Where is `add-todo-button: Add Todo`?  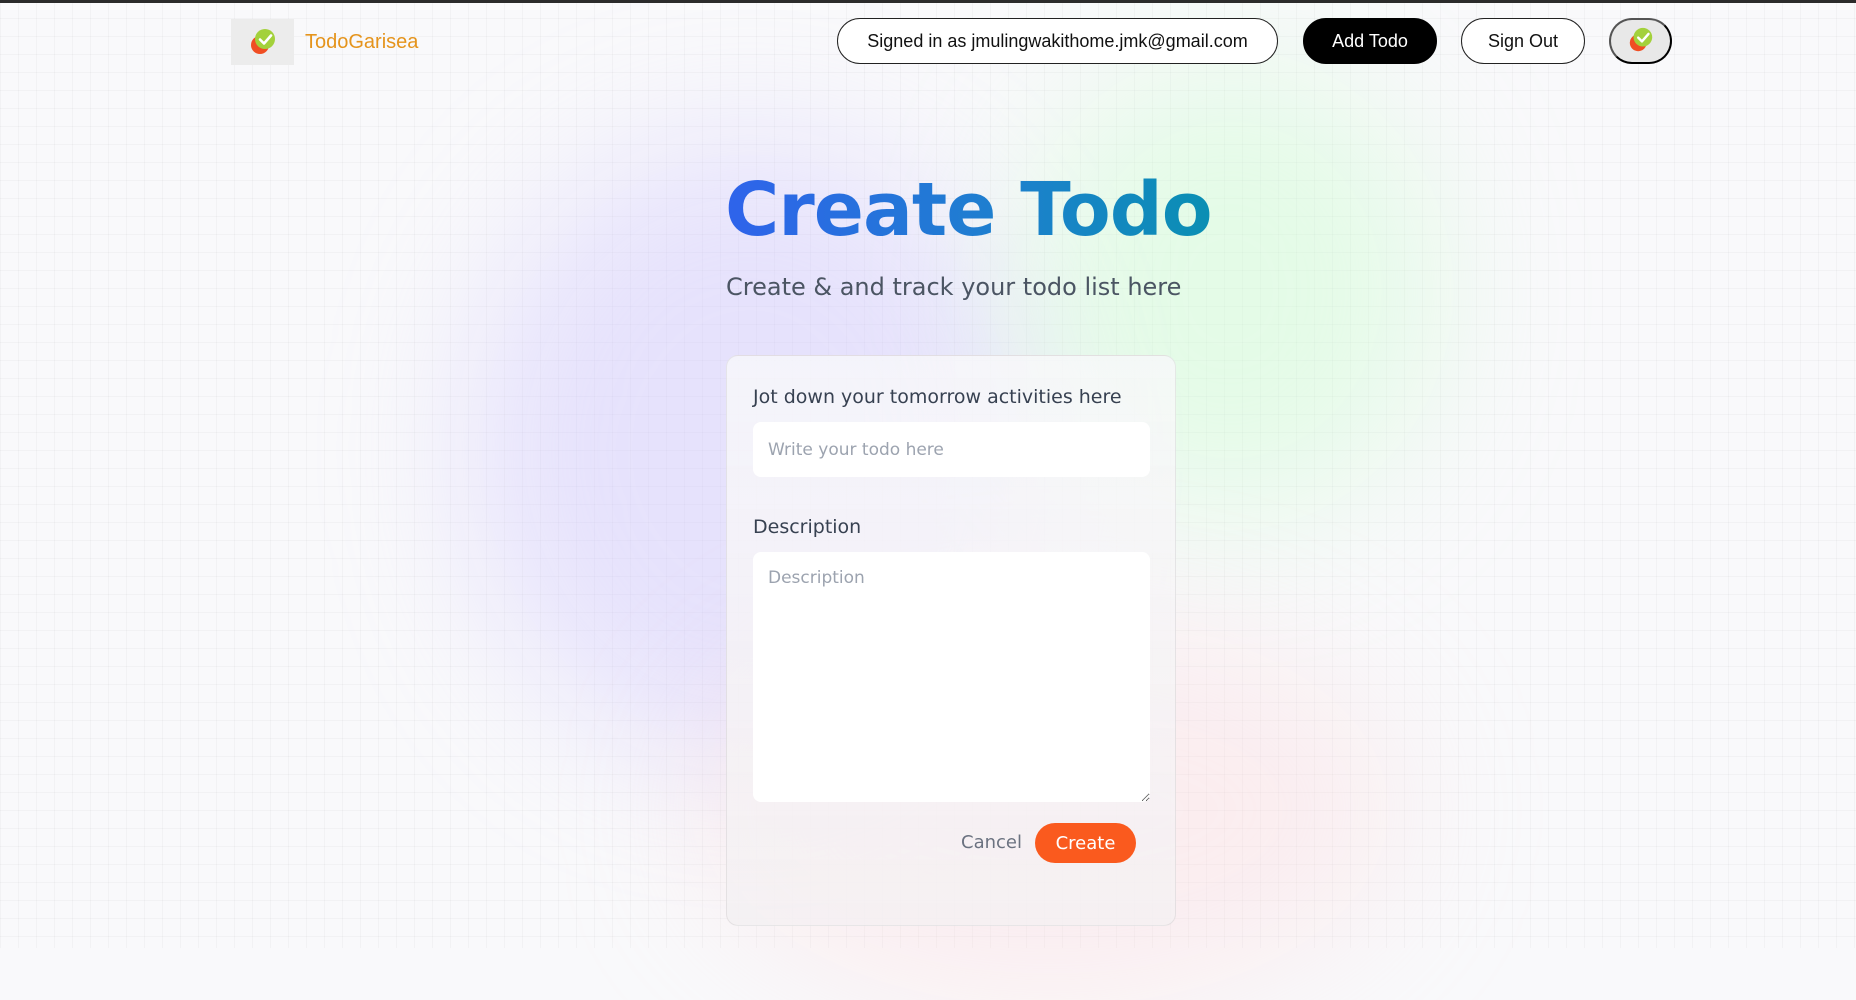
add-todo-button: Add Todo is located at coordinates (1370, 41).